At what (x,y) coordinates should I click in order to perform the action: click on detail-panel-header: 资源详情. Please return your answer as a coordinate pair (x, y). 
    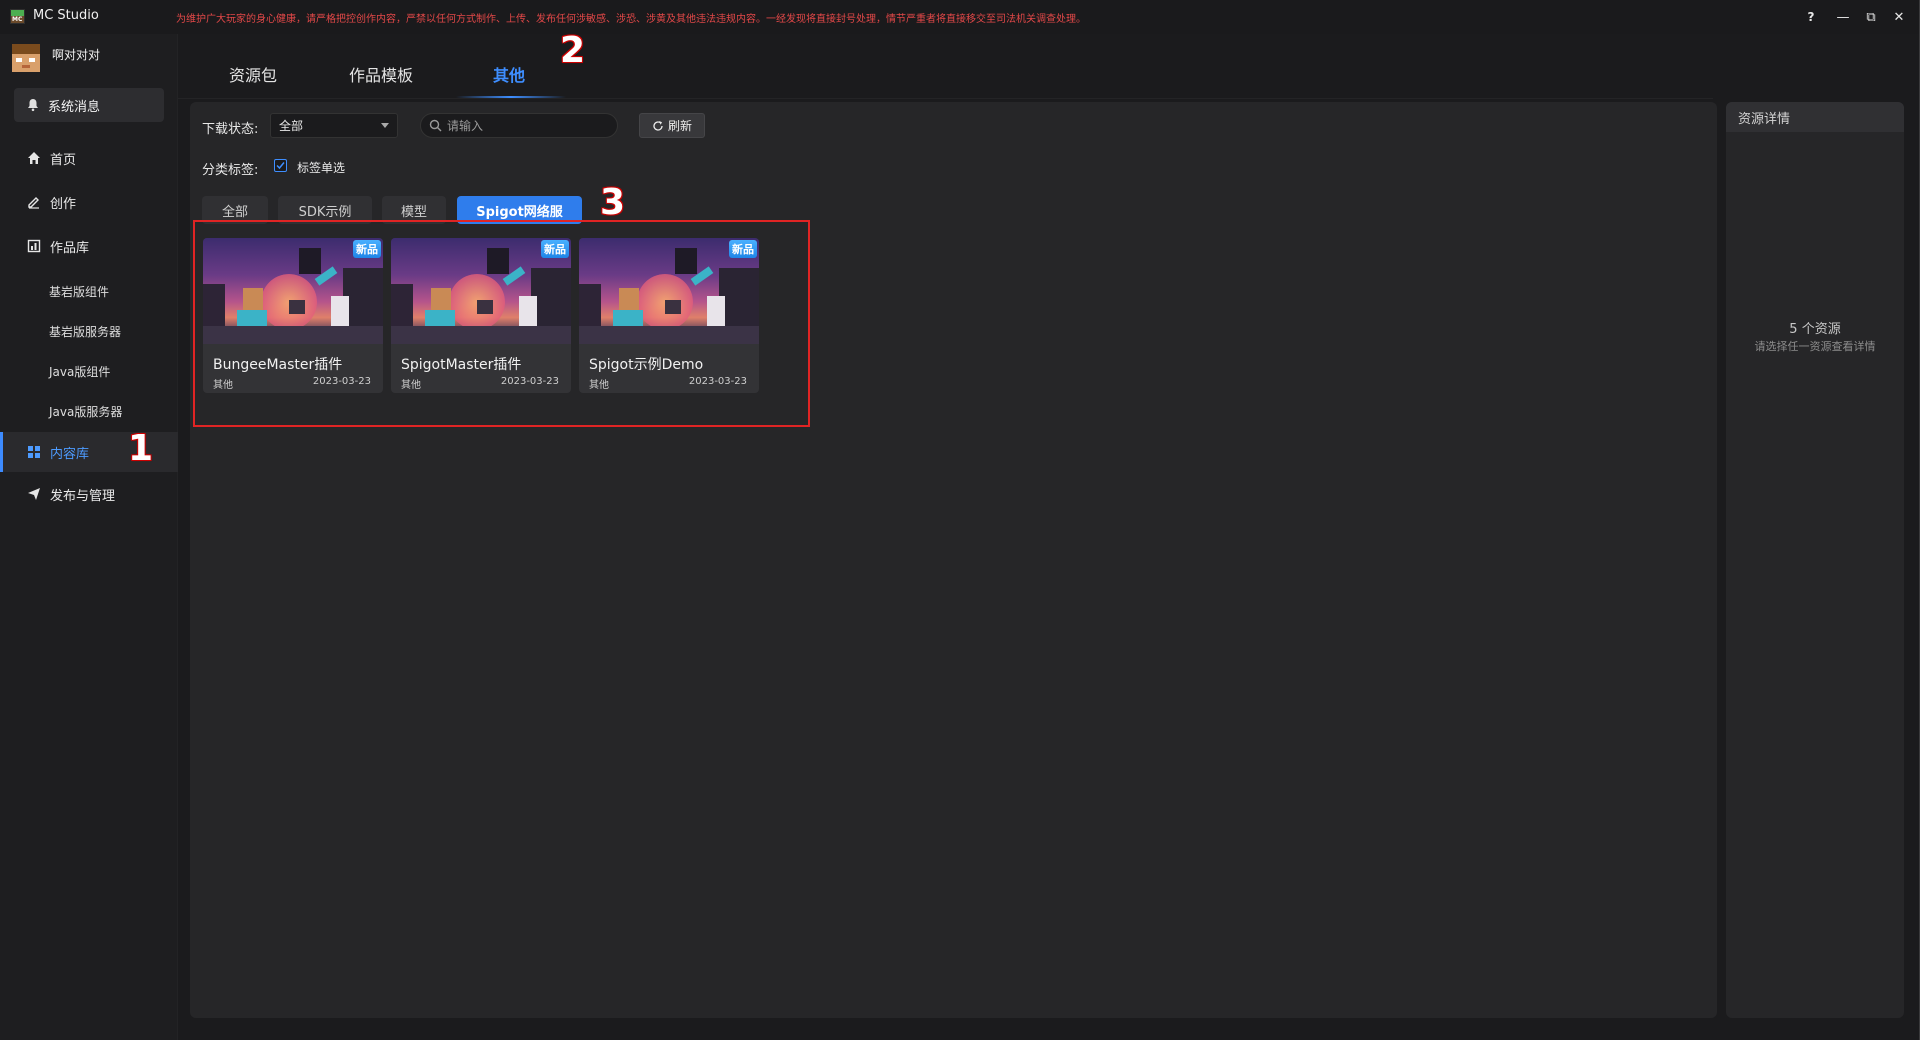
    Looking at the image, I should click on (1815, 117).